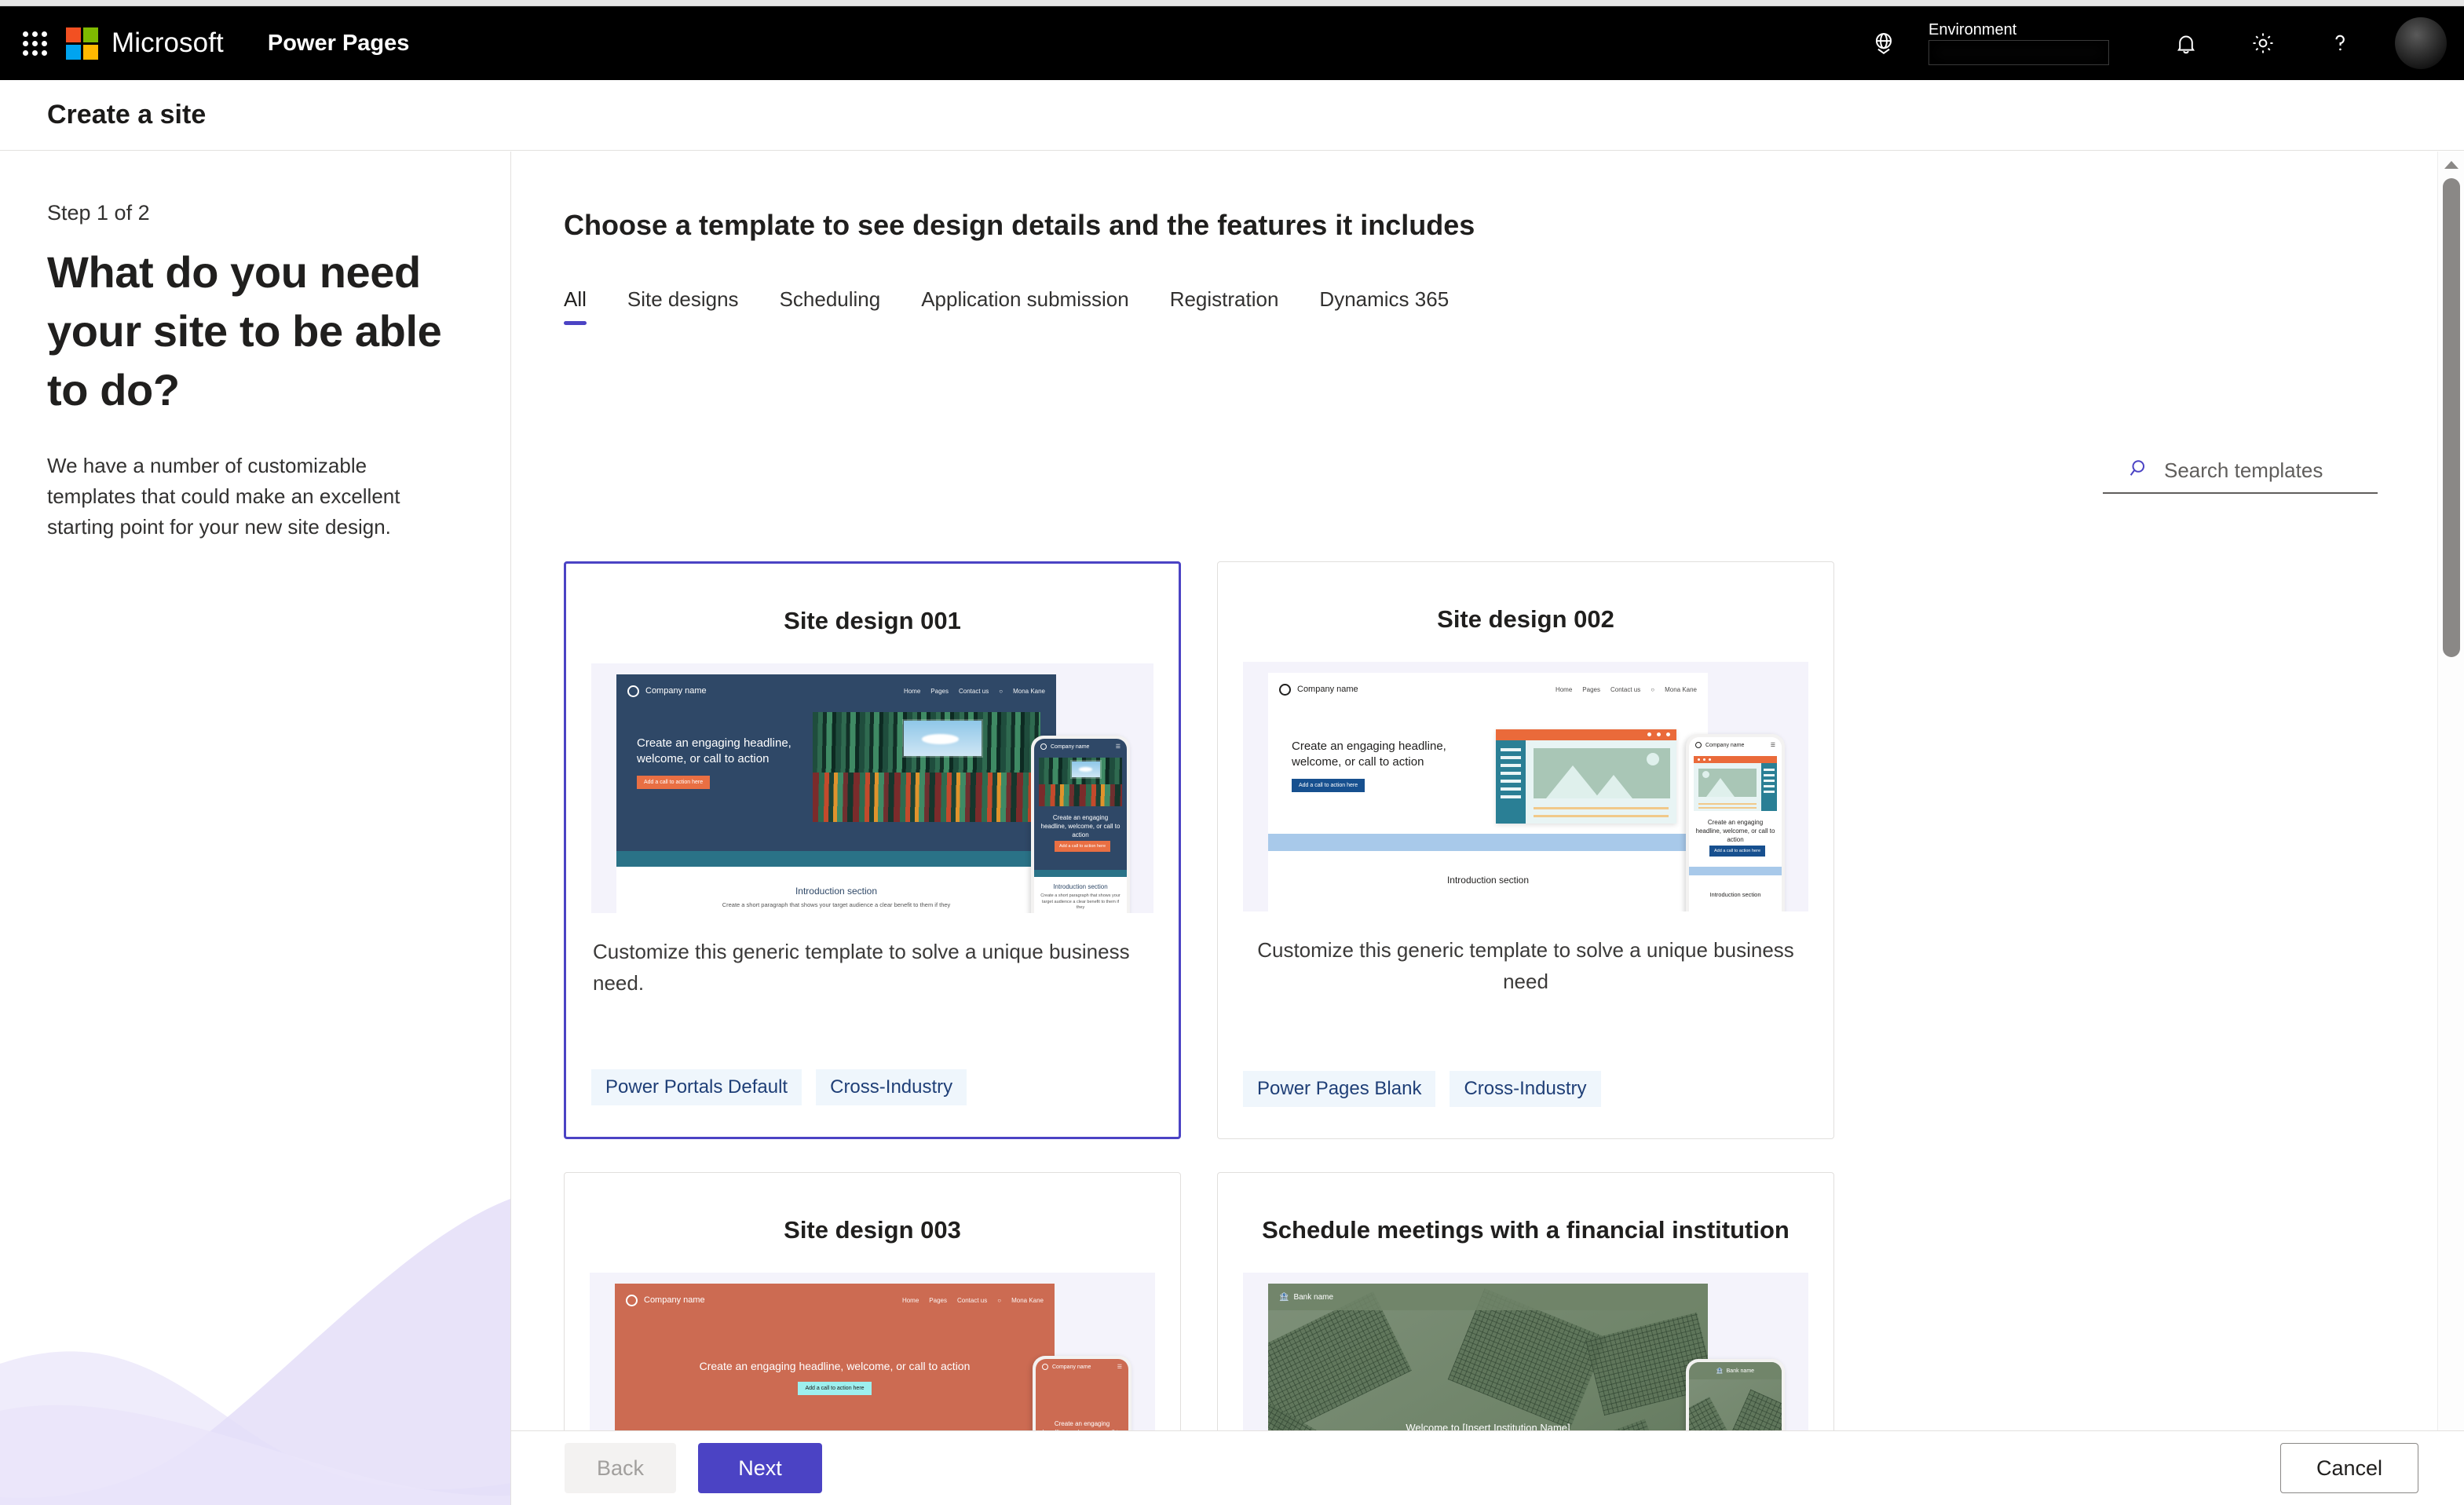  I want to click on search-templates-input: Search templates, so click(2240, 471).